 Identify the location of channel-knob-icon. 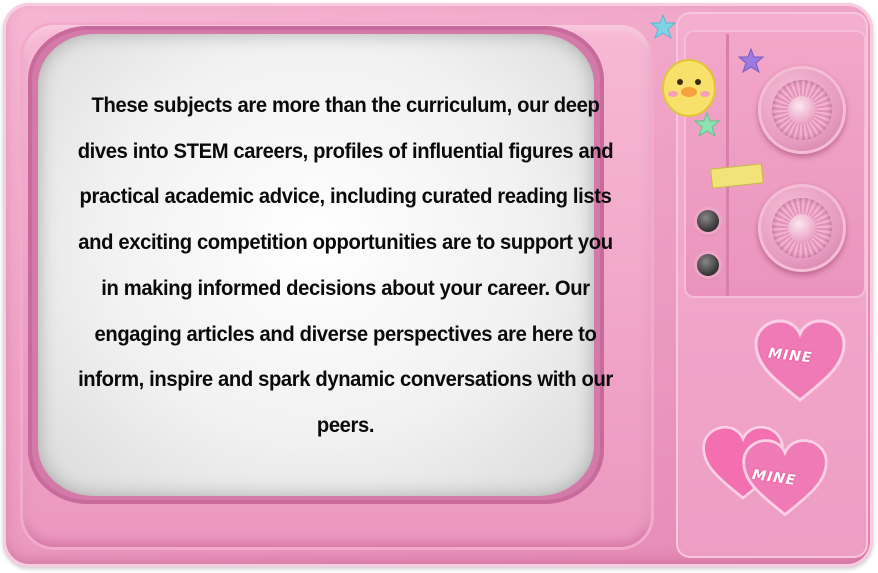
(802, 110).